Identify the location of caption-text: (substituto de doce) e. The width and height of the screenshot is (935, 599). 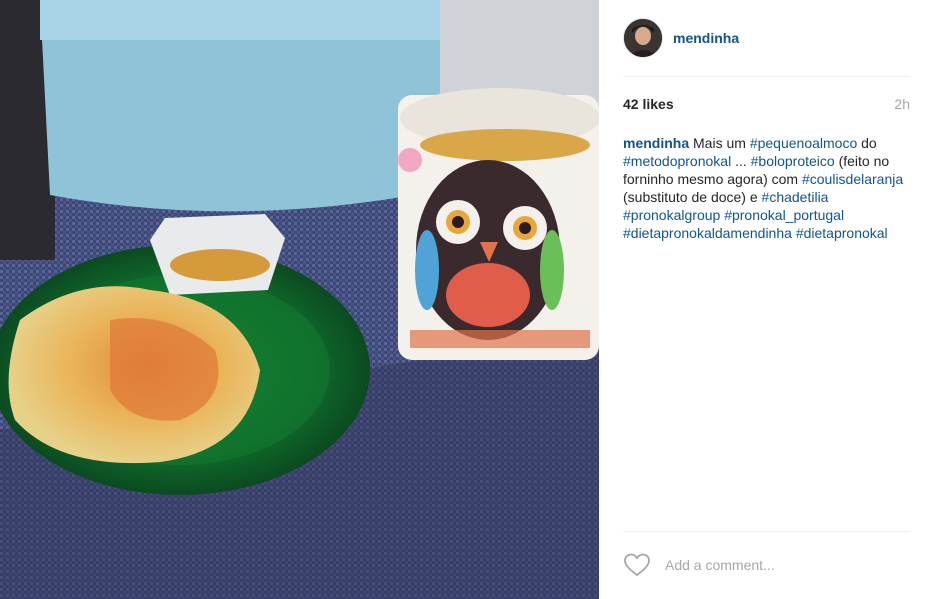
(692, 197).